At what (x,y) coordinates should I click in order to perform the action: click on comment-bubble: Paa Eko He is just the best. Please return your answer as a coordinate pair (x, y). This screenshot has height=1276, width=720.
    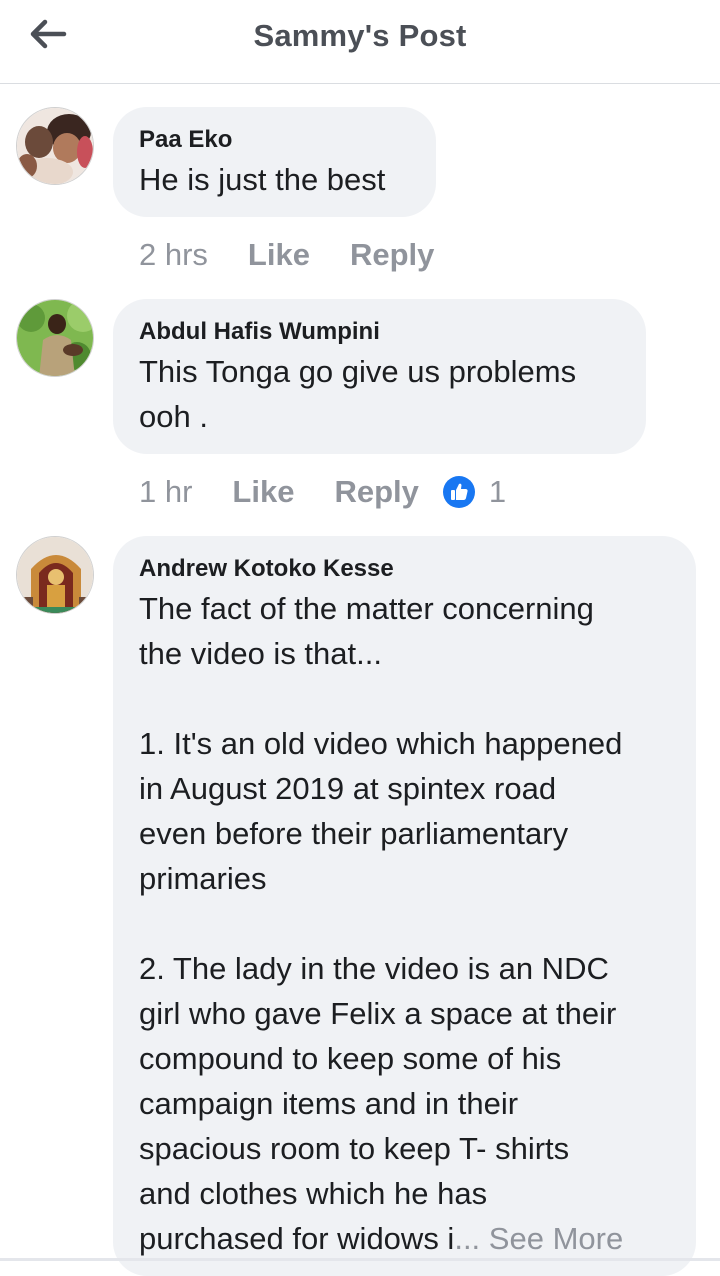
    Looking at the image, I should click on (274, 162).